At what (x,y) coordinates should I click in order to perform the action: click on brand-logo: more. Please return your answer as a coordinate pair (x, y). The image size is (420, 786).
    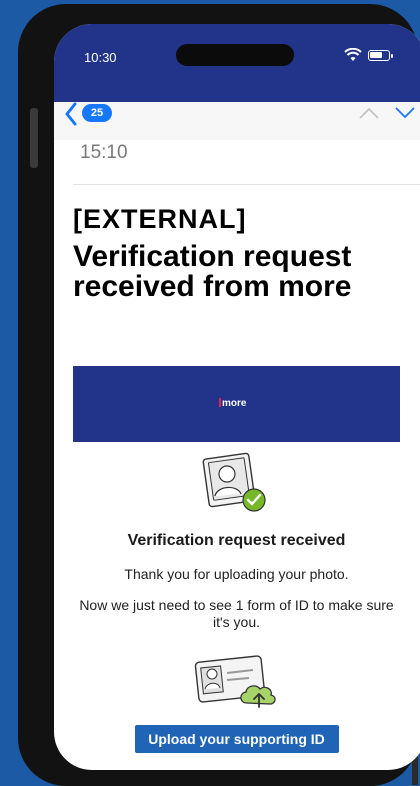
    Looking at the image, I should click on (232, 403).